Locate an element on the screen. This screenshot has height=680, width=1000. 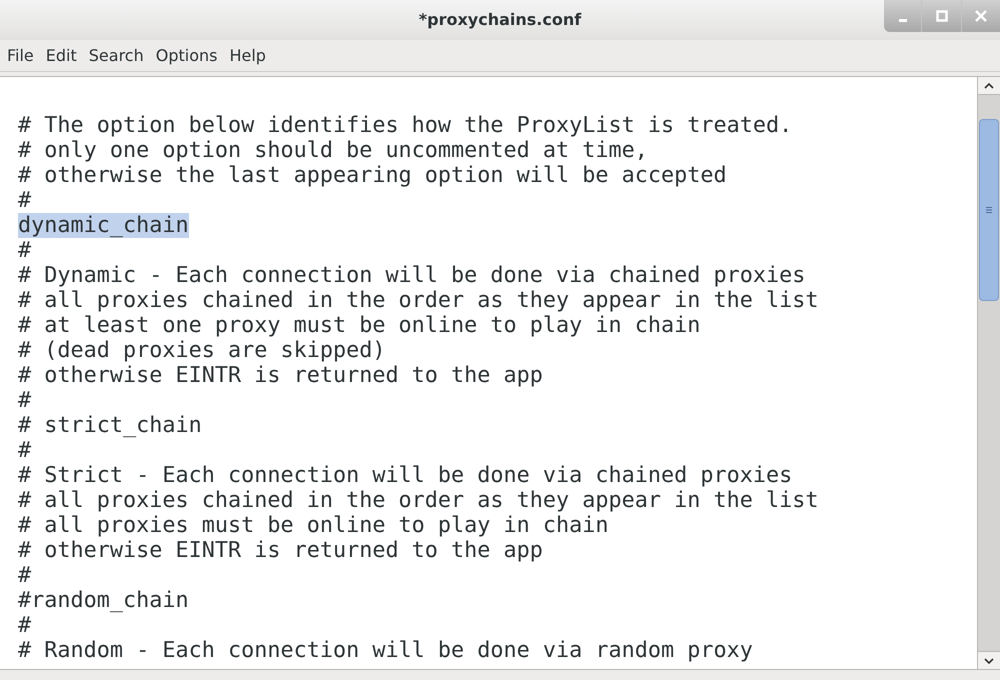
code-line: # The option below identifies how the ProxyList is treated. is located at coordinates (405, 125).